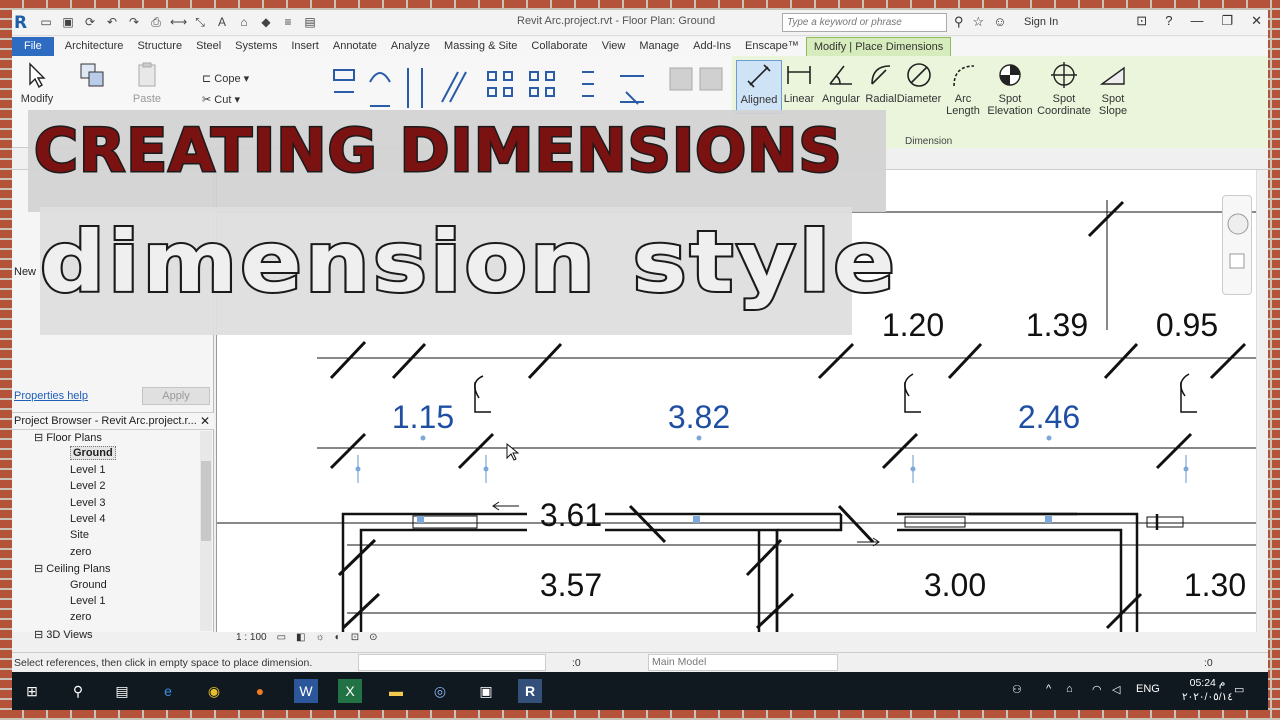 The width and height of the screenshot is (1280, 720). What do you see at coordinates (24, 23) in the screenshot?
I see `revit-logo-icon: R` at bounding box center [24, 23].